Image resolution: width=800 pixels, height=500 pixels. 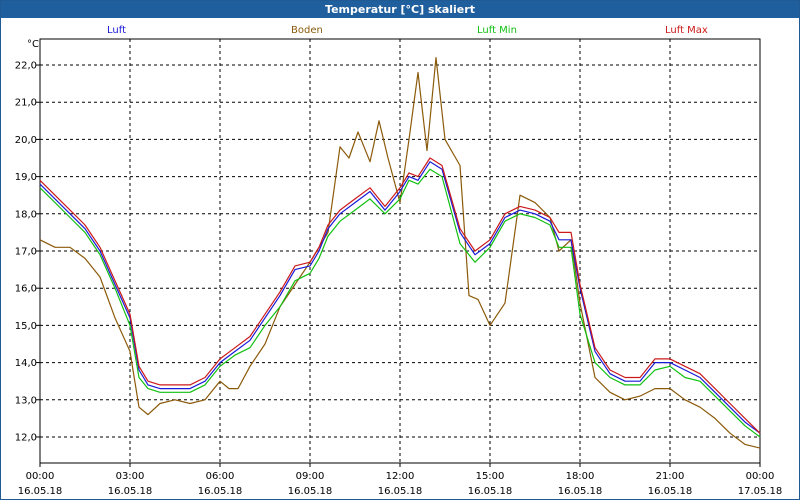 What do you see at coordinates (26, 103) in the screenshot?
I see `y-tick-label: 21,0` at bounding box center [26, 103].